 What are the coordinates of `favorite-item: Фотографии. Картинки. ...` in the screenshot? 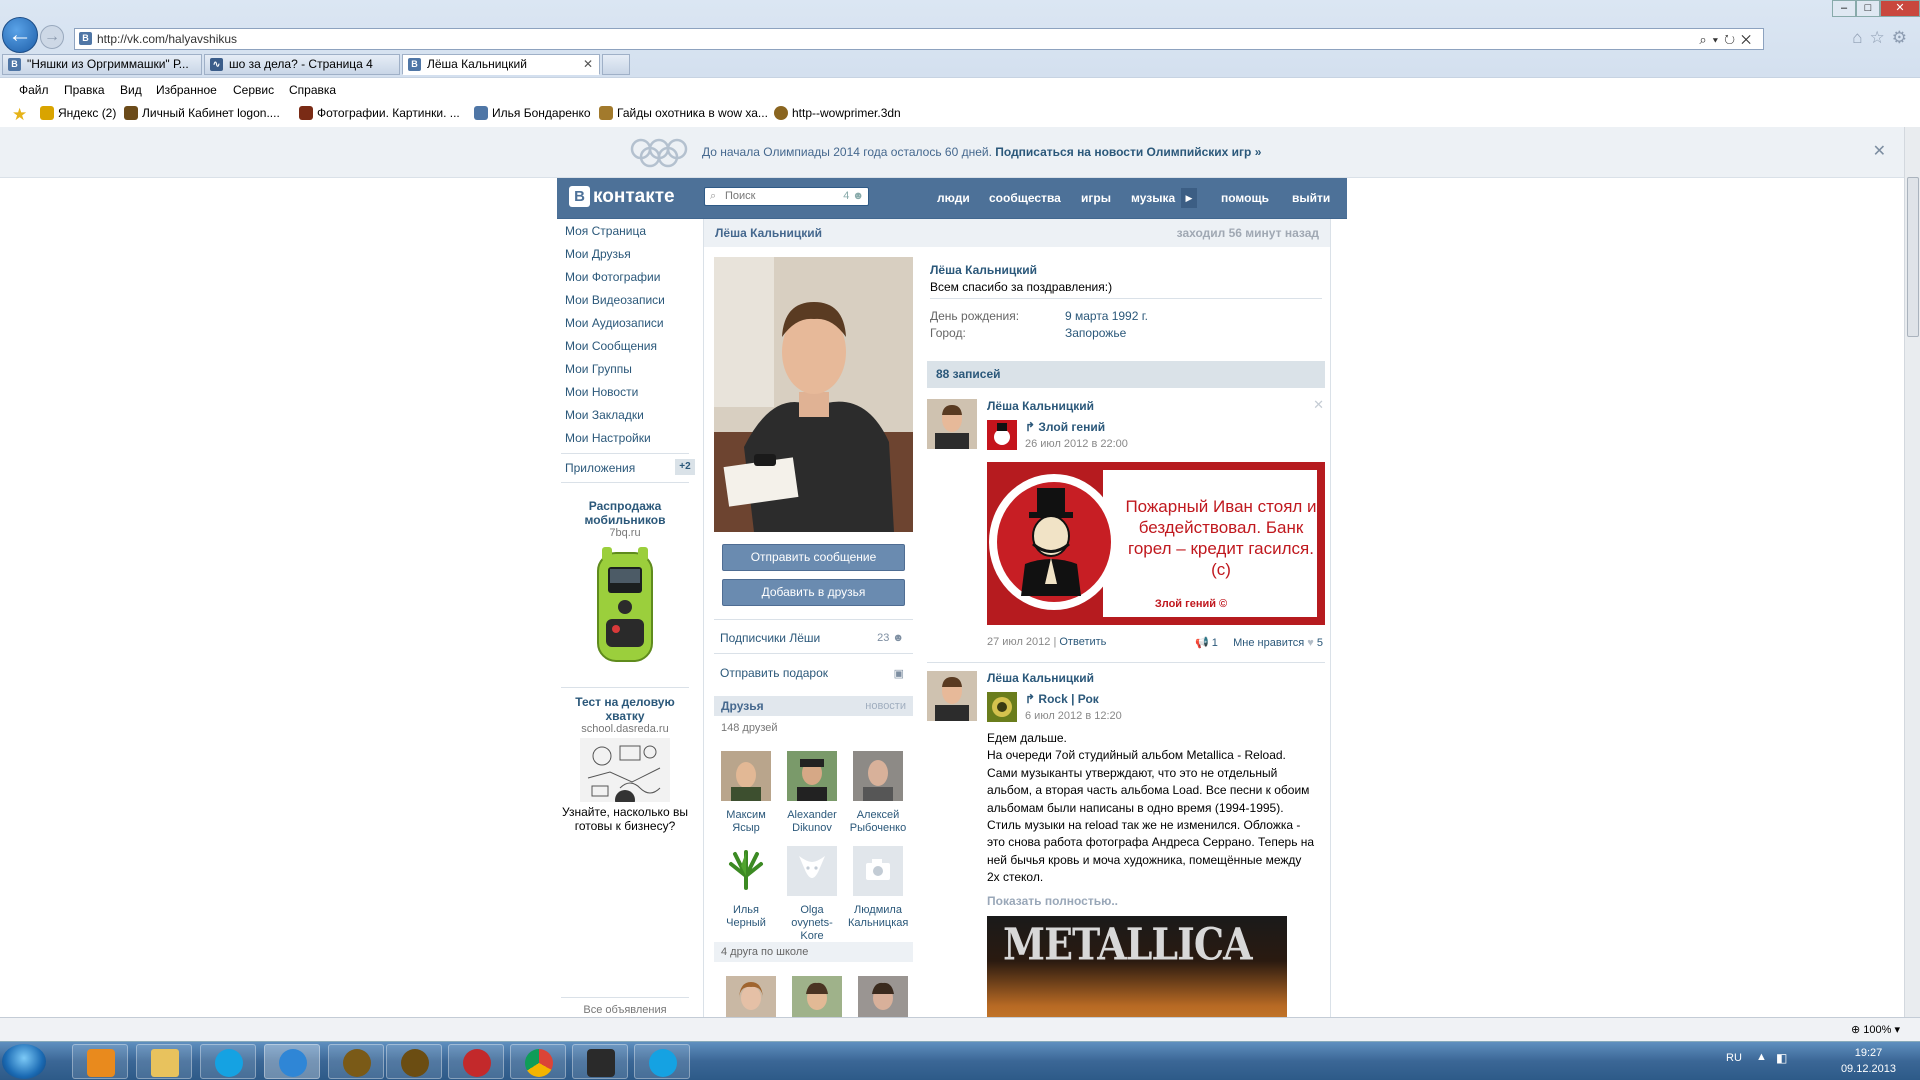 It's located at (379, 113).